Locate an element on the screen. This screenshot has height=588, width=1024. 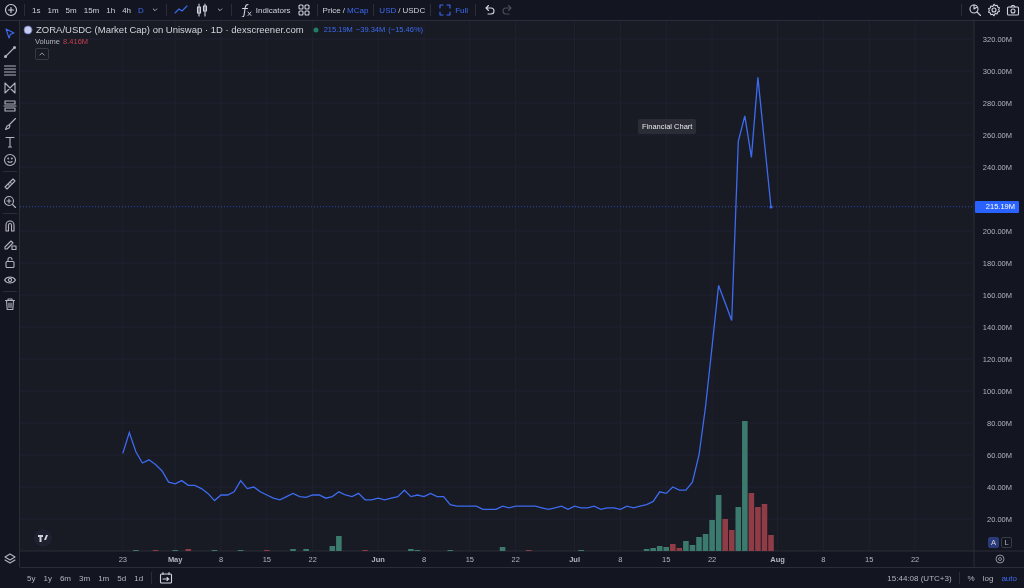
range-button: 6m is located at coordinates (65, 578).